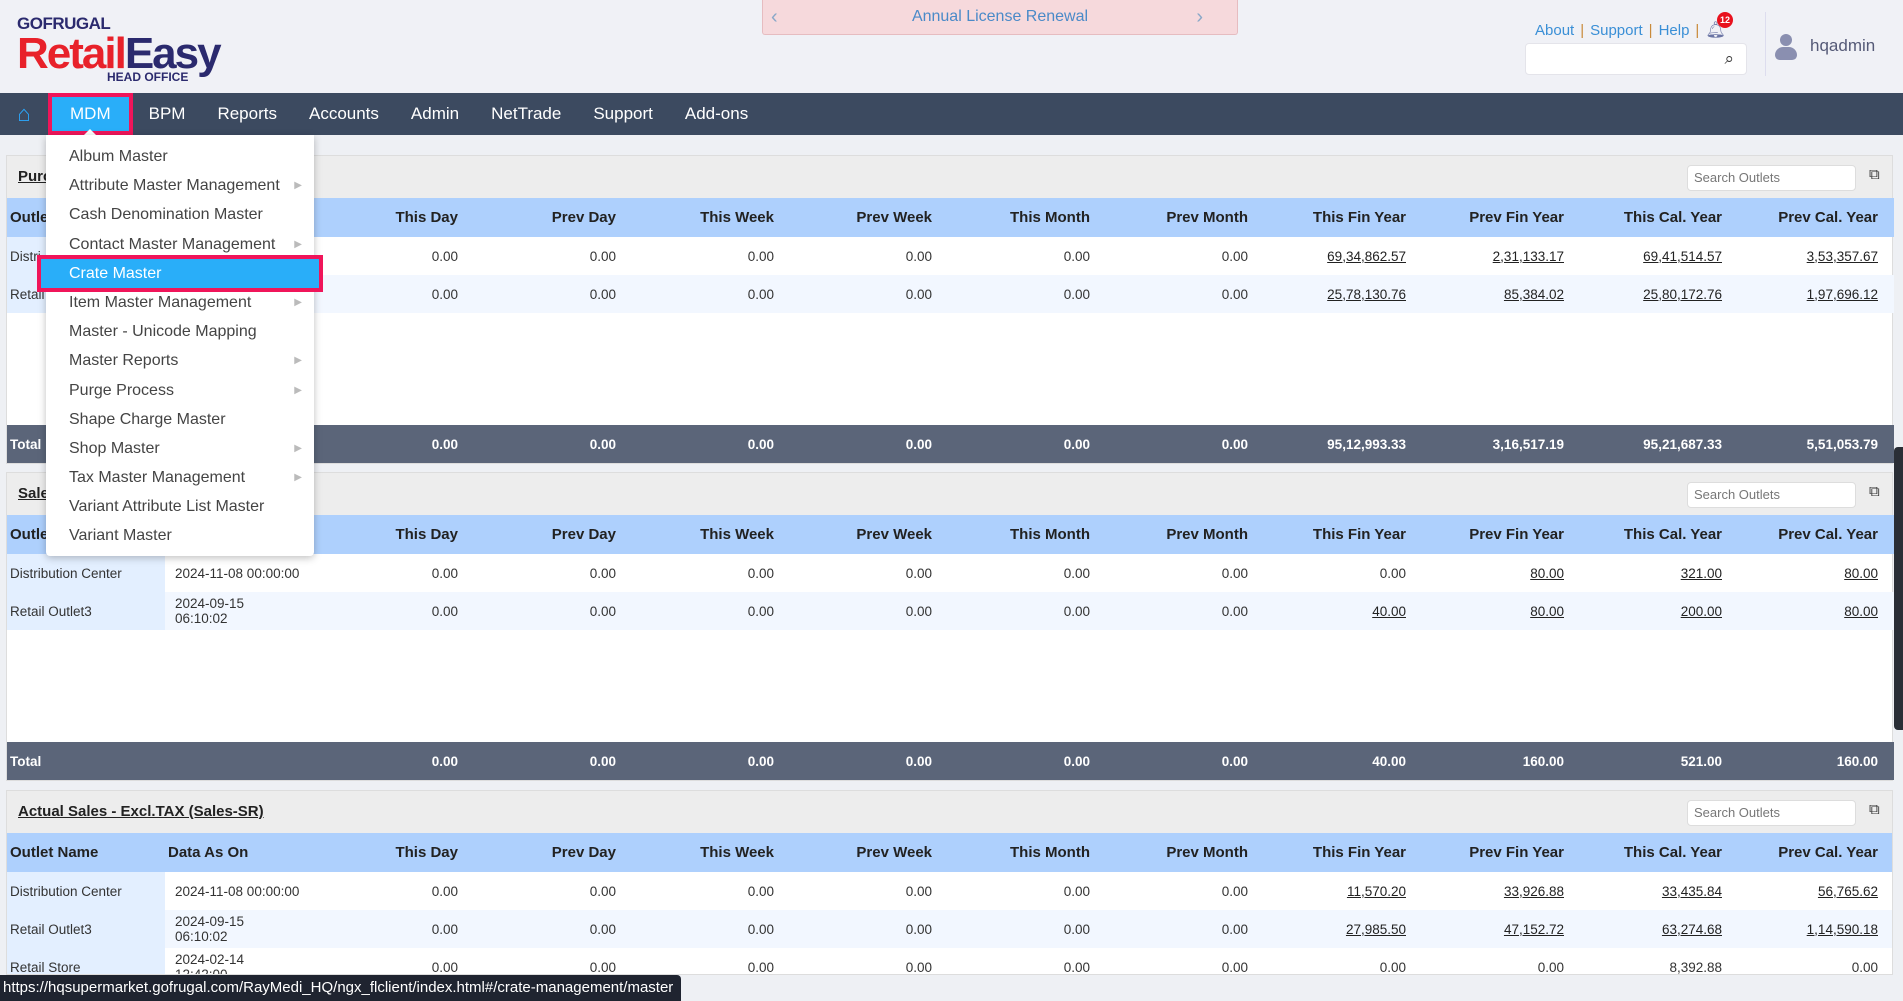 Image resolution: width=1903 pixels, height=1001 pixels. What do you see at coordinates (1534, 891) in the screenshot?
I see `value-link: 33,926.88` at bounding box center [1534, 891].